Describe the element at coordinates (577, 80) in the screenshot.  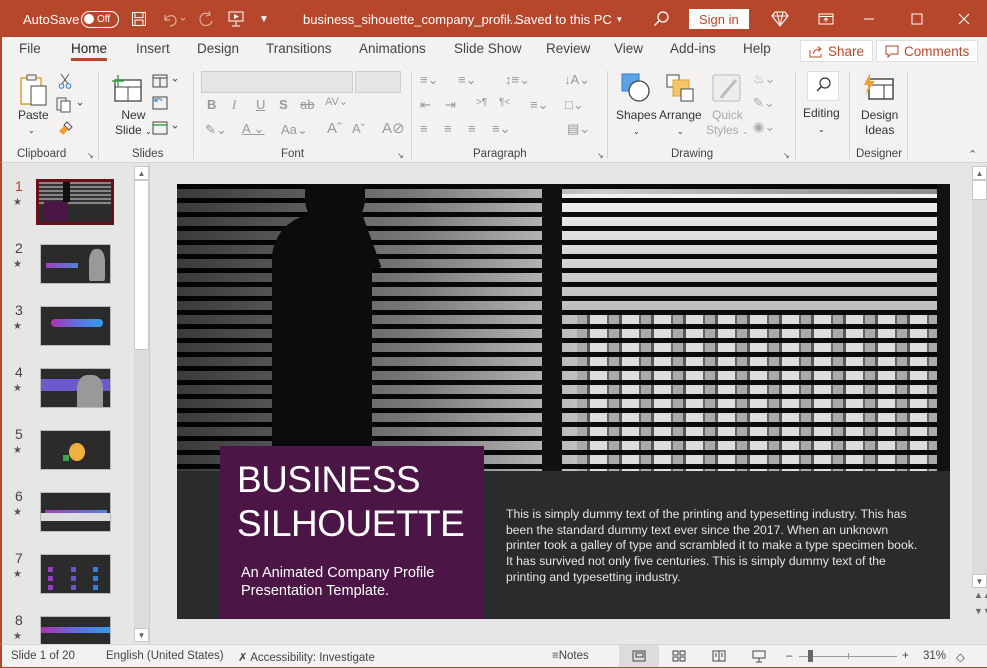
I see `text-direction-button: ↓A⌄` at that location.